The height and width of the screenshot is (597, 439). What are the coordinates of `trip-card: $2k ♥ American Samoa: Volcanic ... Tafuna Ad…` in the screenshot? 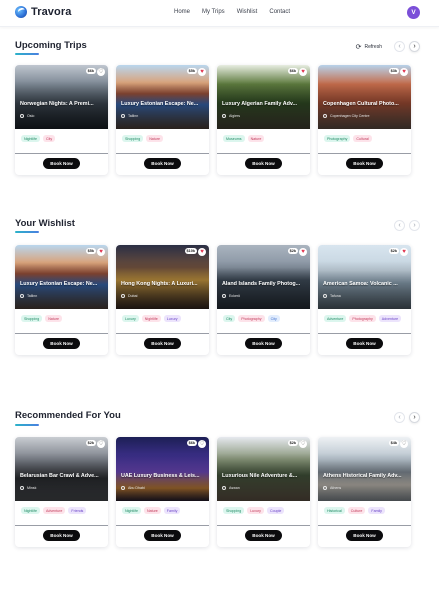 It's located at (364, 300).